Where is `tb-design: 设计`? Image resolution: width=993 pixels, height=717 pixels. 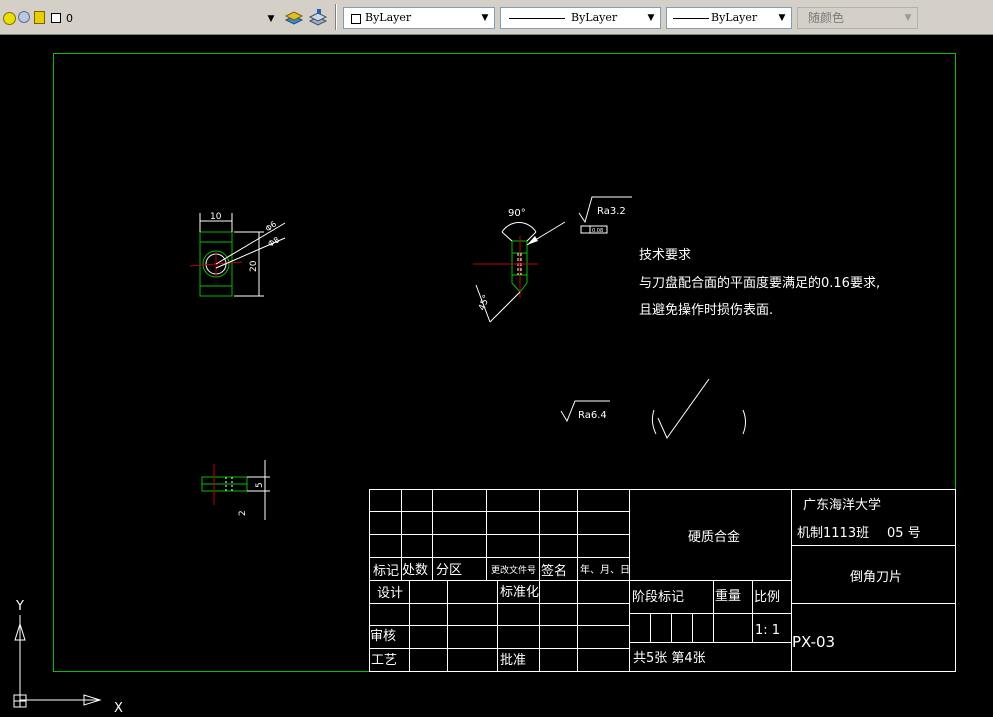
tb-design: 设计 is located at coordinates (390, 593).